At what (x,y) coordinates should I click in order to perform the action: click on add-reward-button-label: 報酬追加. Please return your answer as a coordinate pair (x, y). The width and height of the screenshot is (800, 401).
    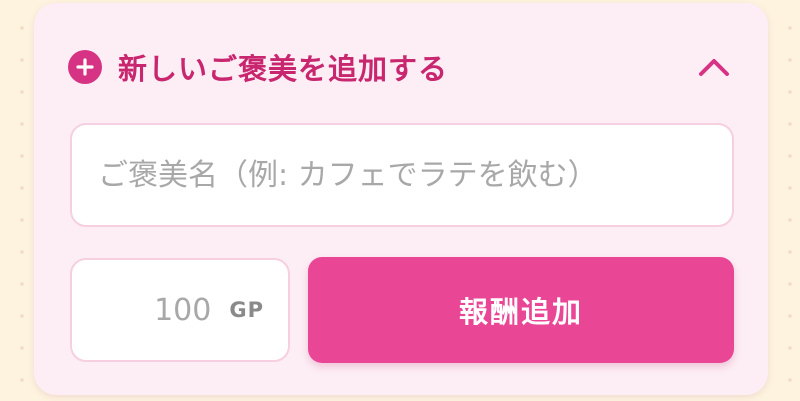
    Looking at the image, I should click on (520, 312).